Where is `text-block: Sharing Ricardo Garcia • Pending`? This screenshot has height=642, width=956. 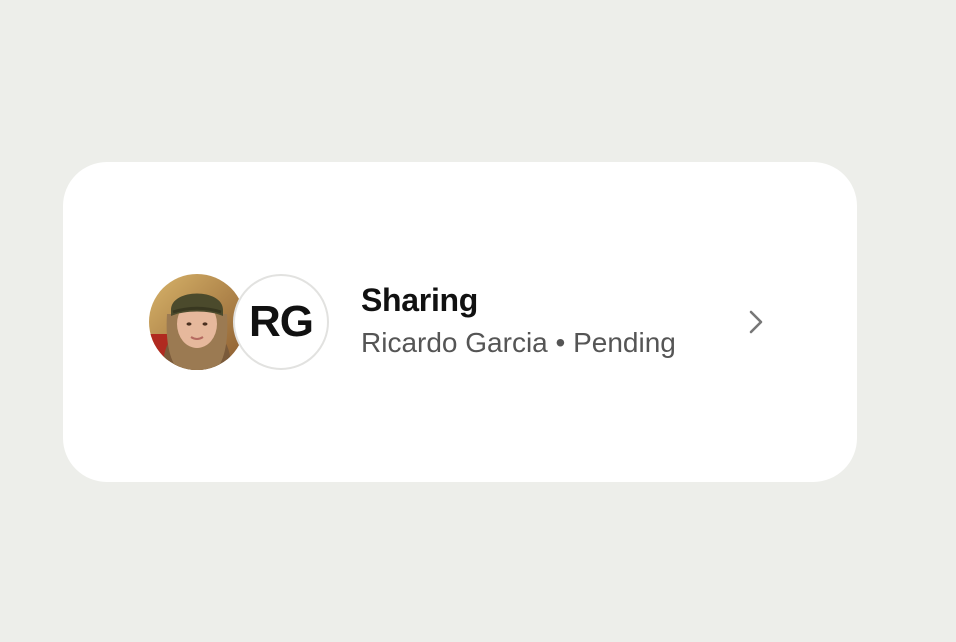
text-block: Sharing Ricardo Garcia • Pending is located at coordinates (518, 320).